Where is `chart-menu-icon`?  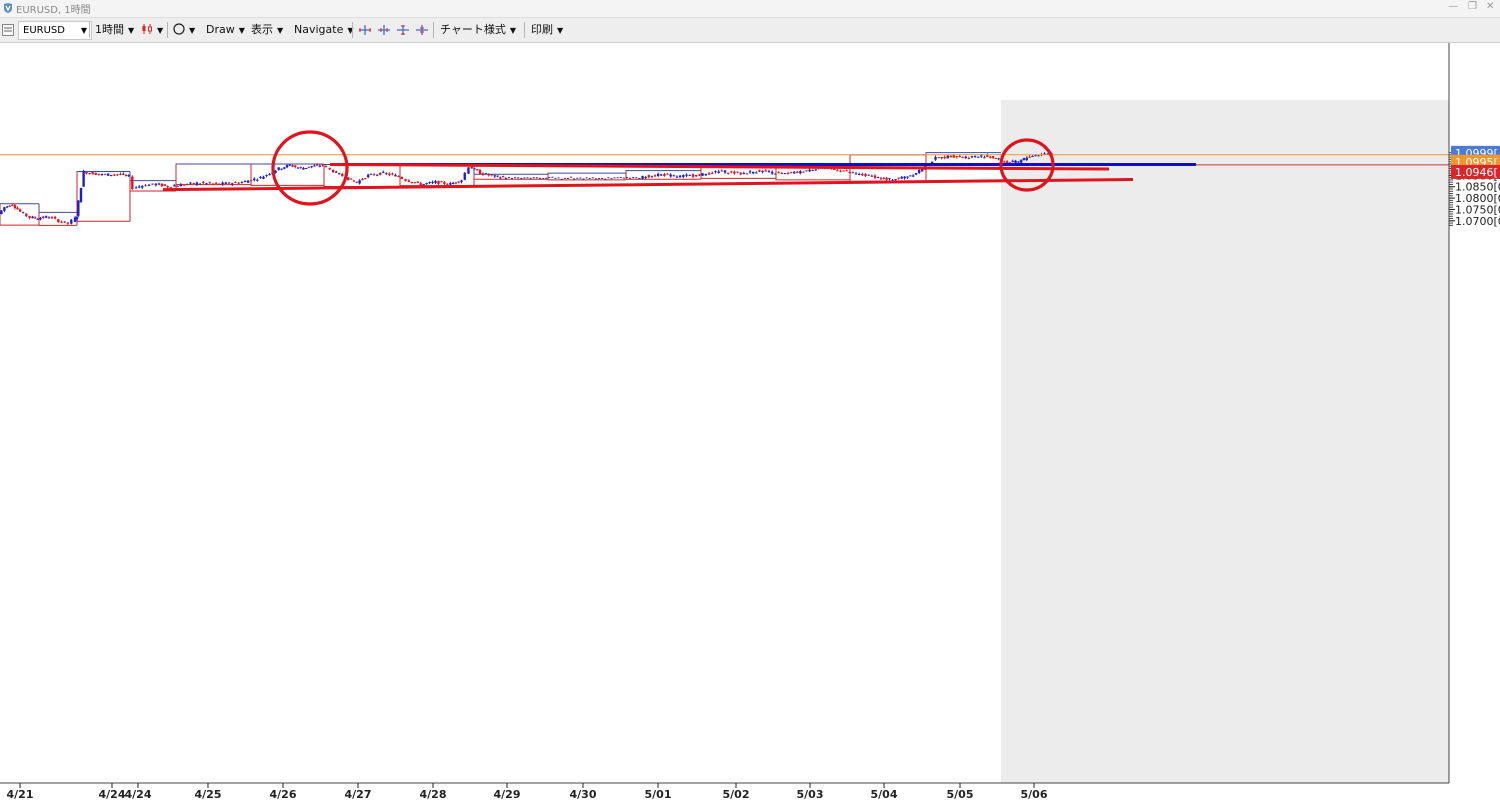 chart-menu-icon is located at coordinates (8, 30).